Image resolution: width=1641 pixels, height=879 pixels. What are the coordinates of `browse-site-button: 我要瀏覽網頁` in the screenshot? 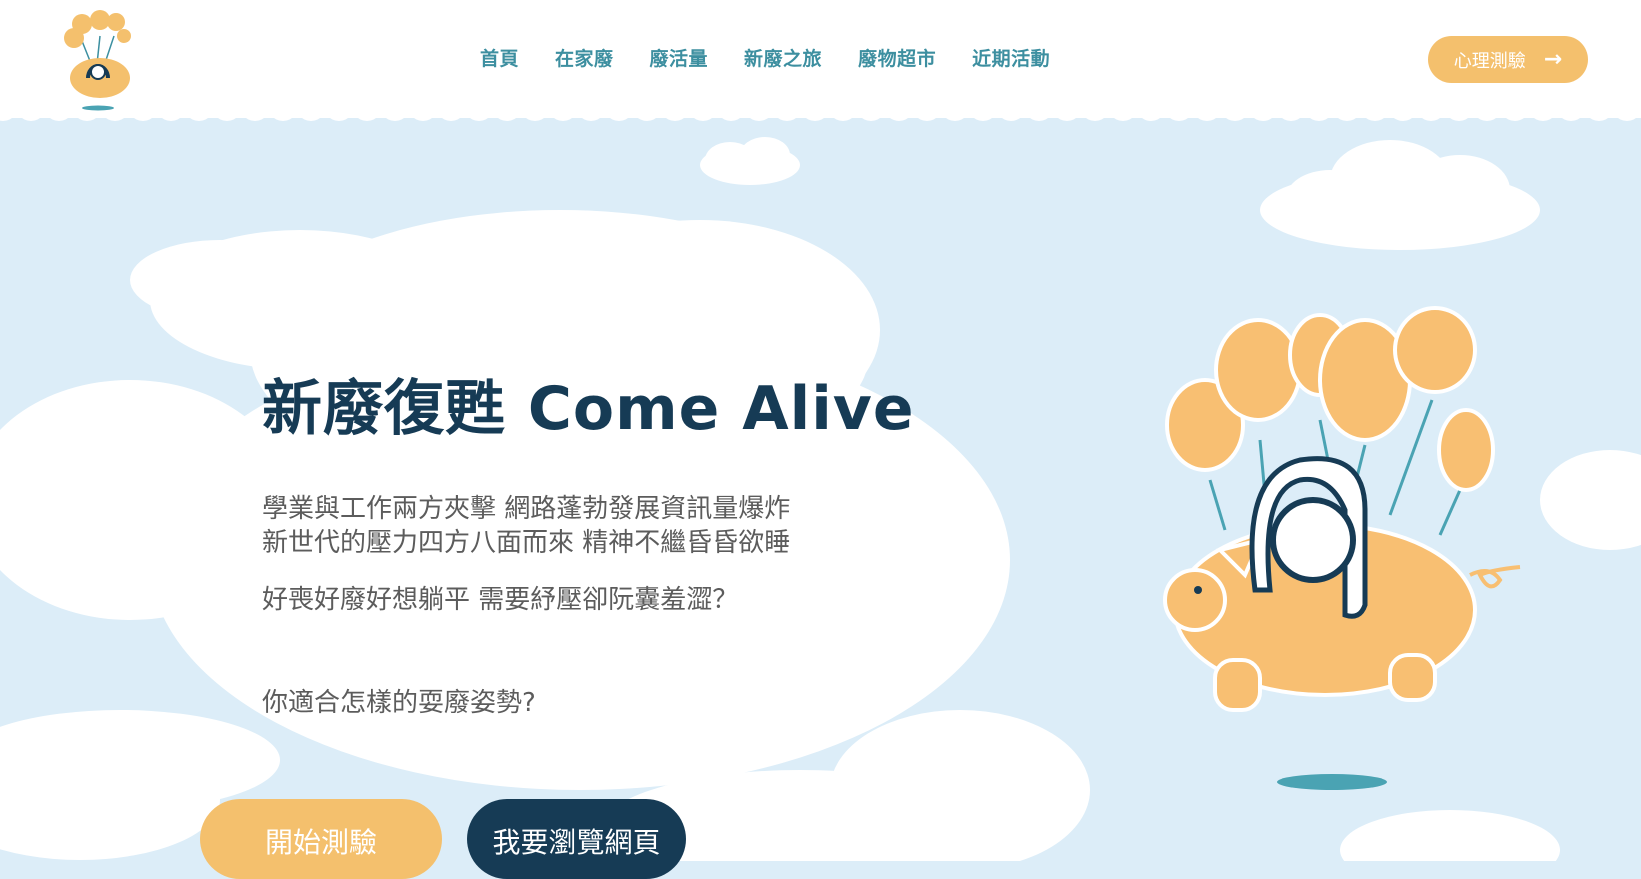 It's located at (576, 839).